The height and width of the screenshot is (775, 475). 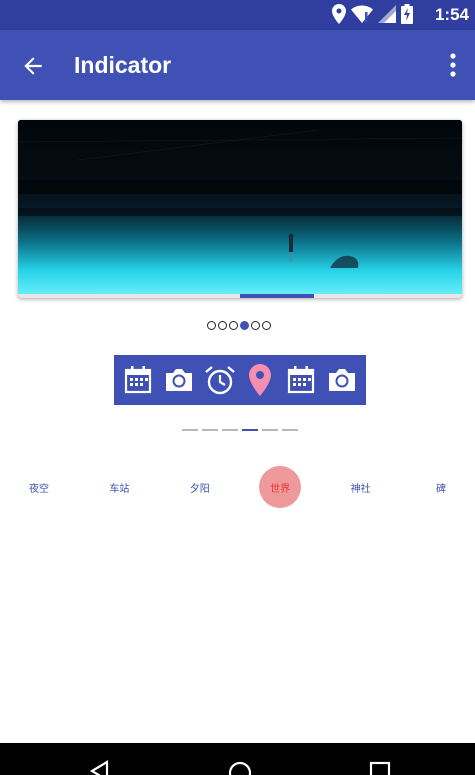 What do you see at coordinates (453, 65) in the screenshot?
I see `more-vert-icon` at bounding box center [453, 65].